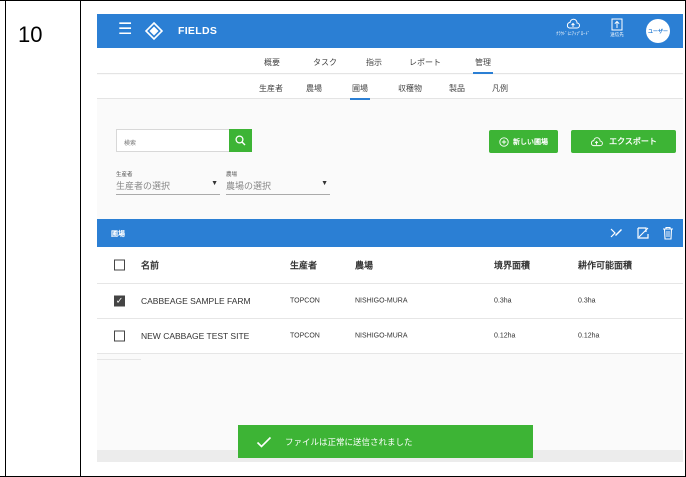  What do you see at coordinates (483, 65) in the screenshot?
I see `tab-management: 管理` at bounding box center [483, 65].